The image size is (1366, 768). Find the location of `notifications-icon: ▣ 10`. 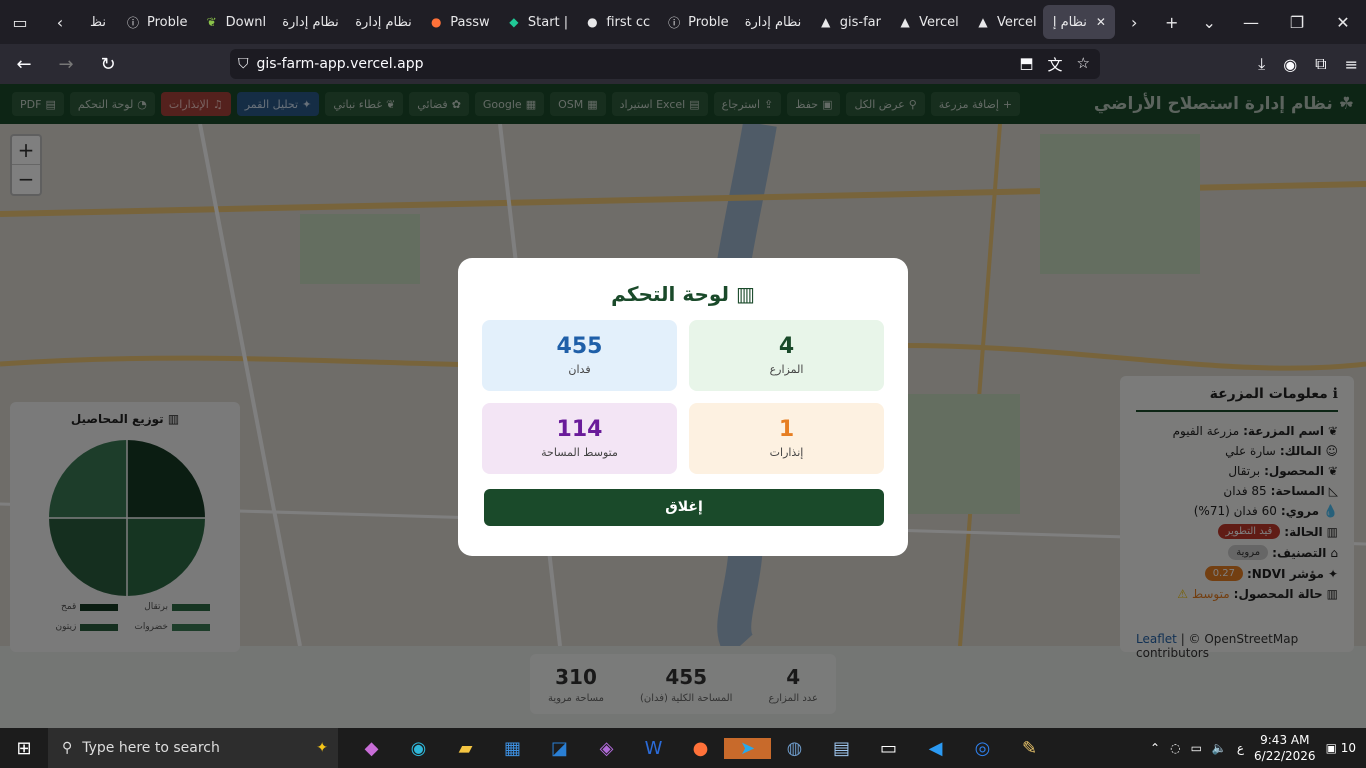

notifications-icon: ▣ 10 is located at coordinates (1341, 748).